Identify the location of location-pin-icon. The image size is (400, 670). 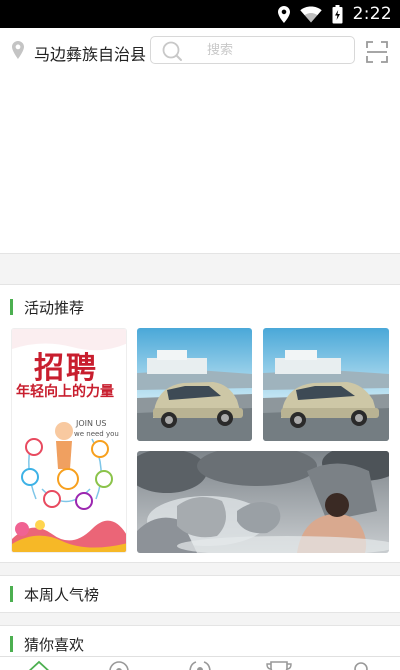
(18, 52).